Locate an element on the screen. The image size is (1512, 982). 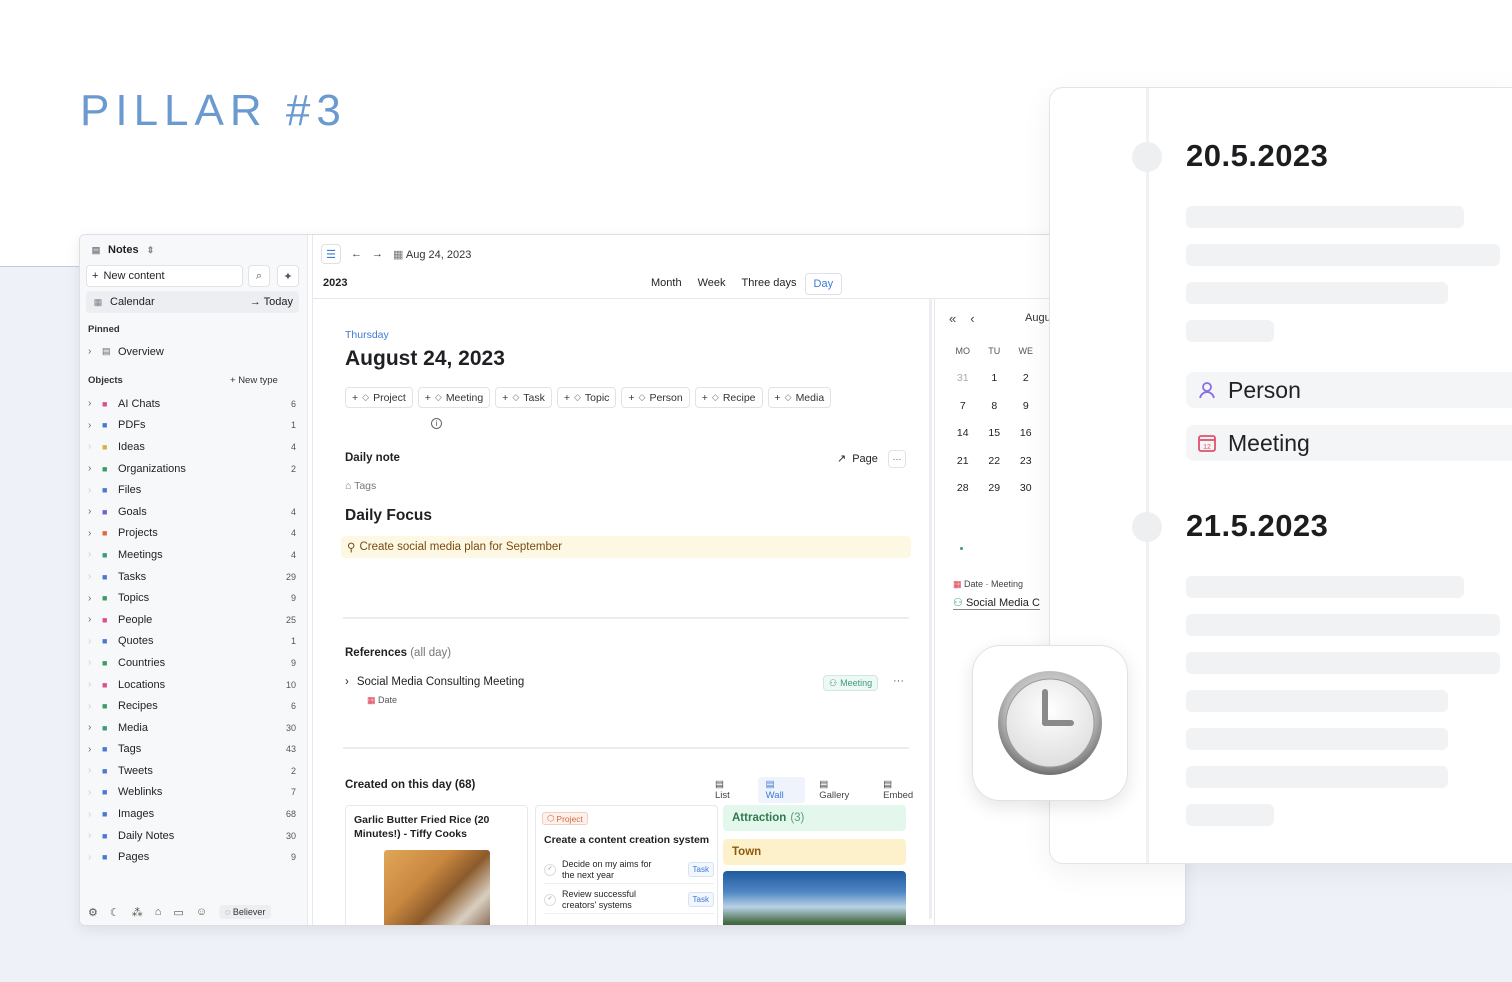
add-topic-chip: + ◇ Topic is located at coordinates (586, 397).